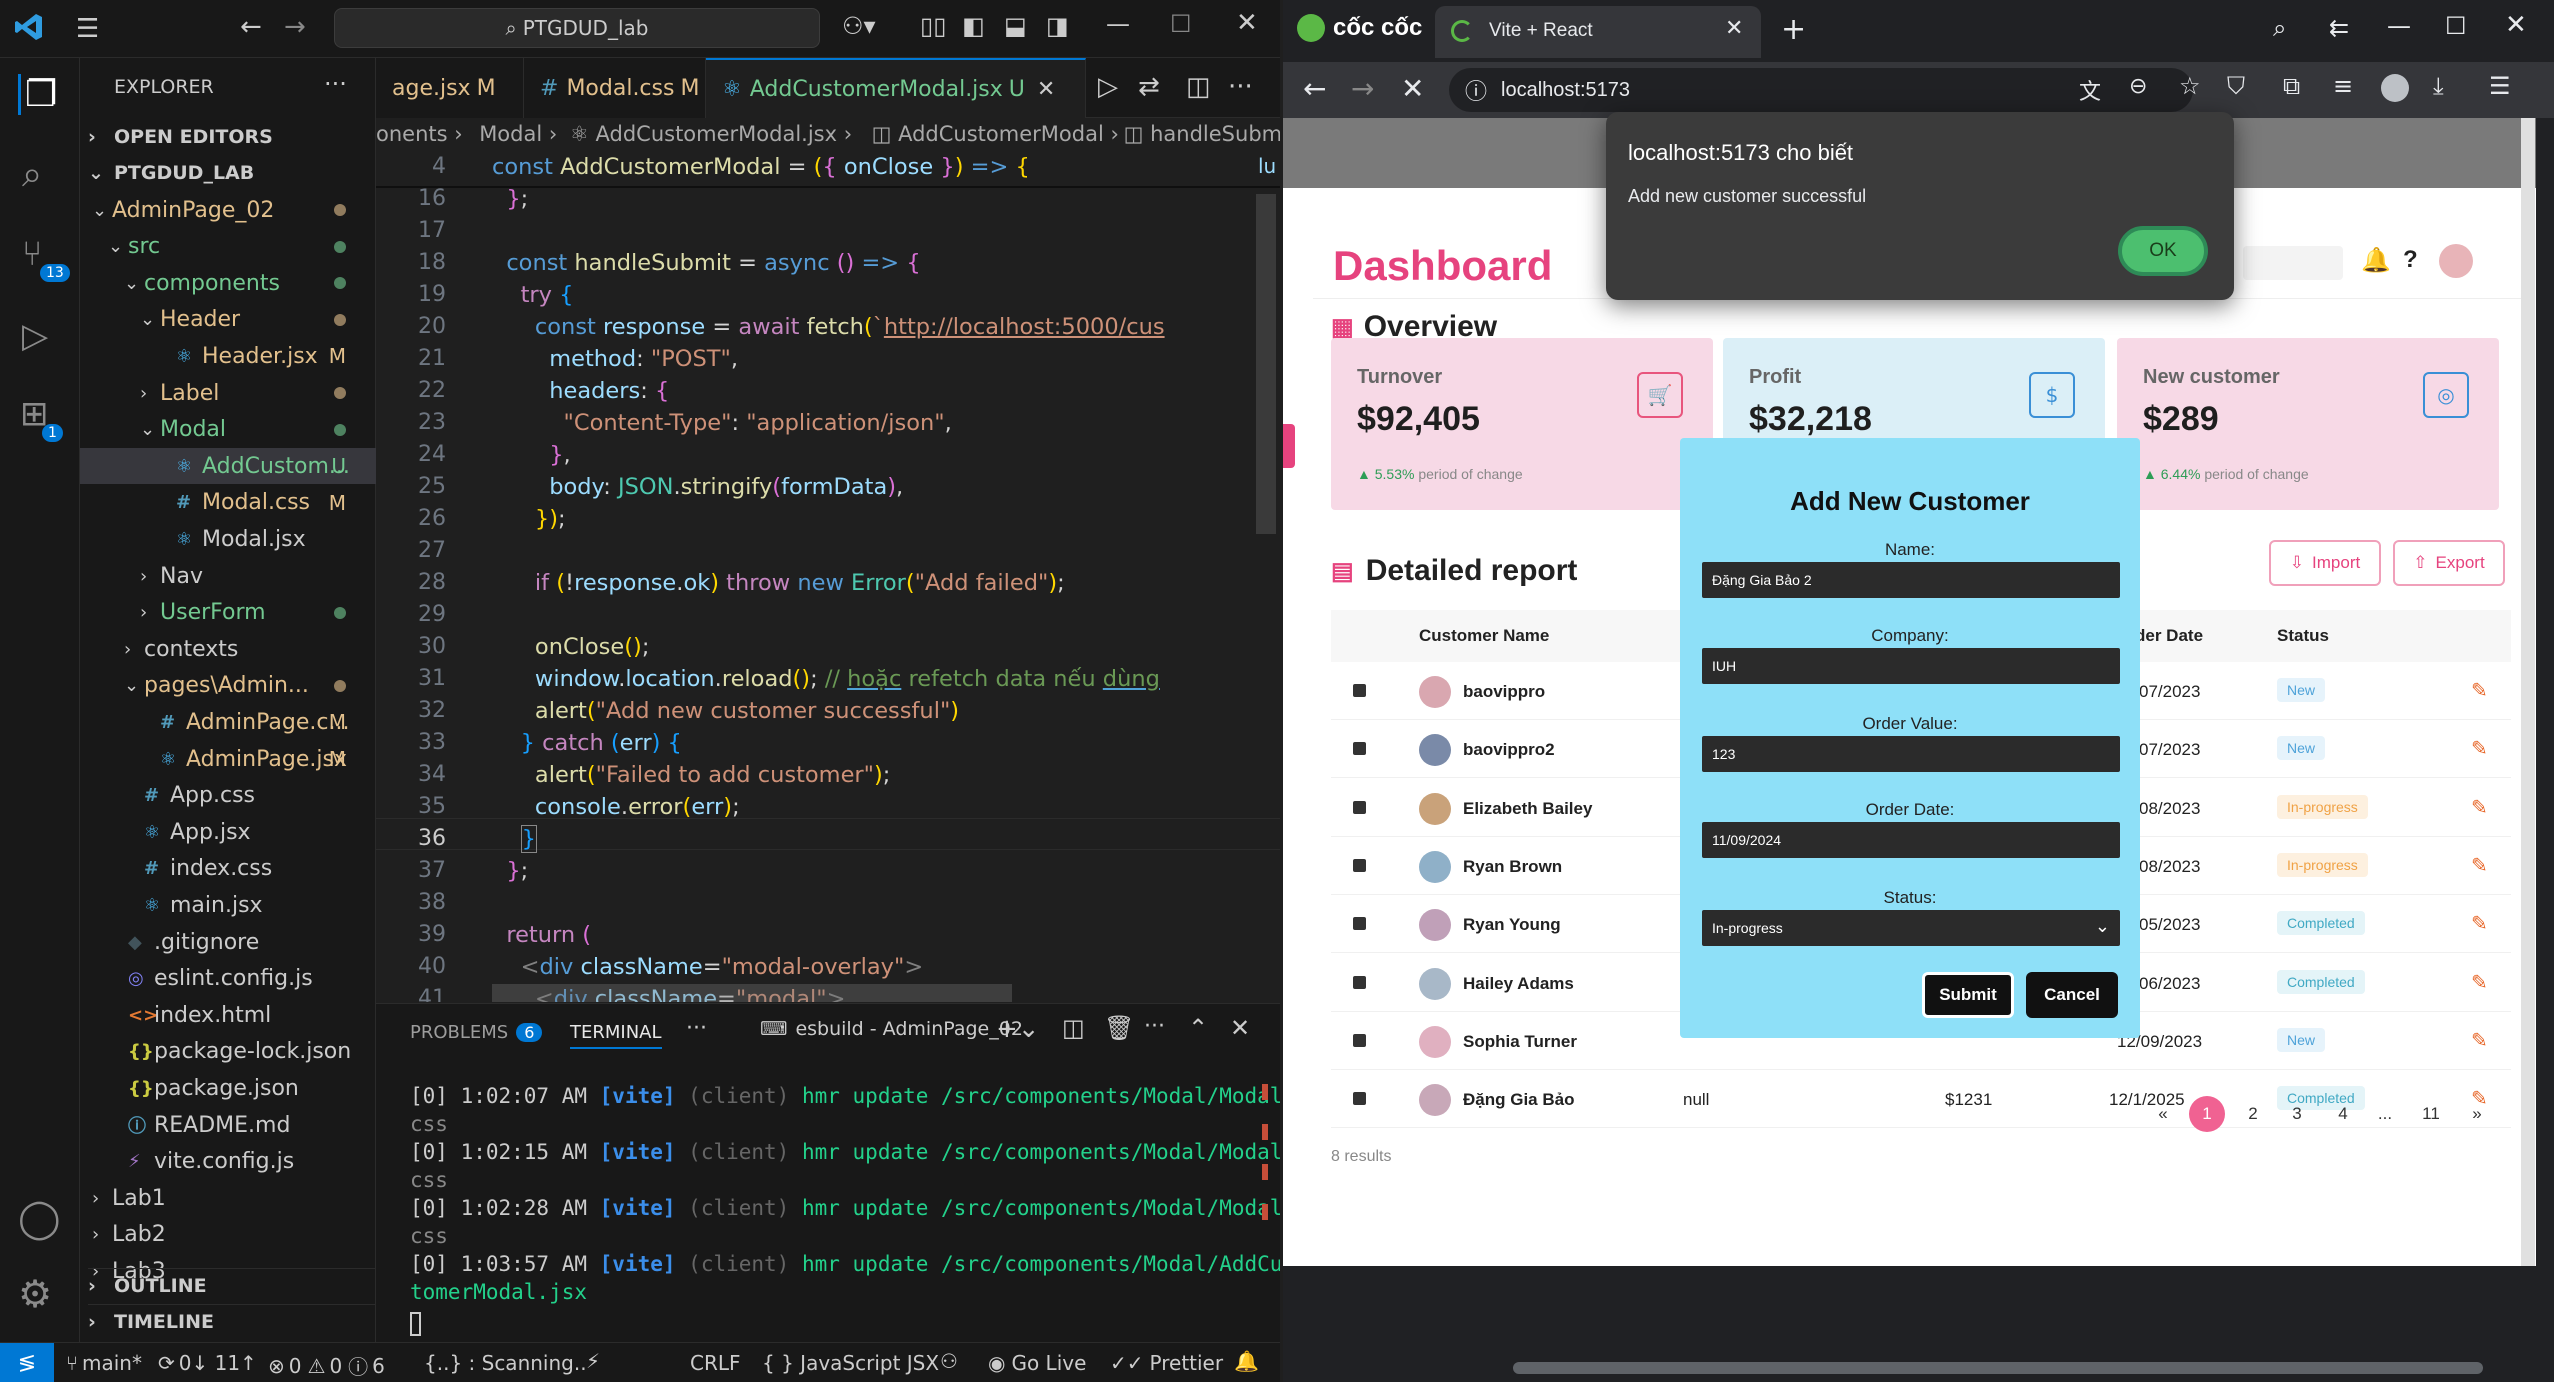 The image size is (2554, 1382). I want to click on tree-file: ⚛ Header.jsx M, so click(266, 356).